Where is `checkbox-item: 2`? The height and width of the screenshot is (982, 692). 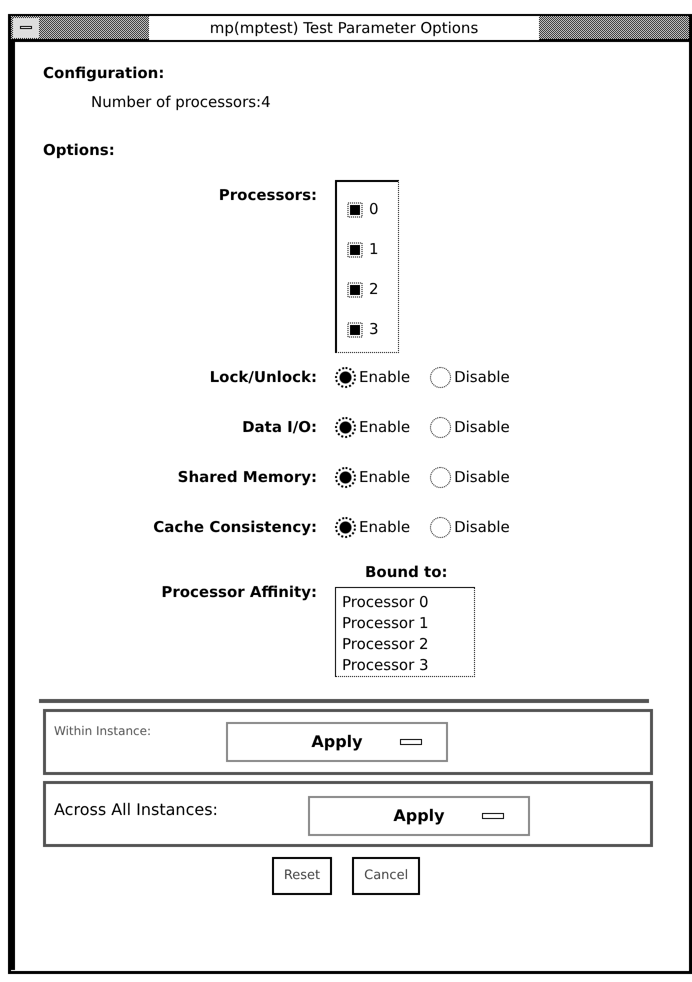
checkbox-item: 2 is located at coordinates (372, 290).